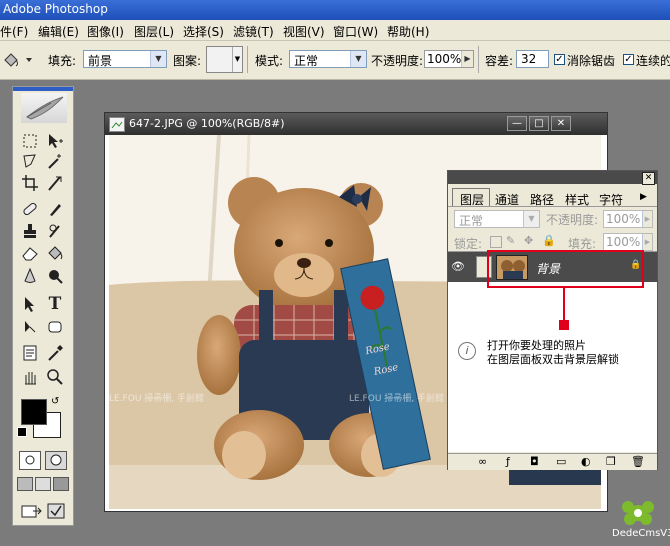  I want to click on hand-icon, so click(30, 377).